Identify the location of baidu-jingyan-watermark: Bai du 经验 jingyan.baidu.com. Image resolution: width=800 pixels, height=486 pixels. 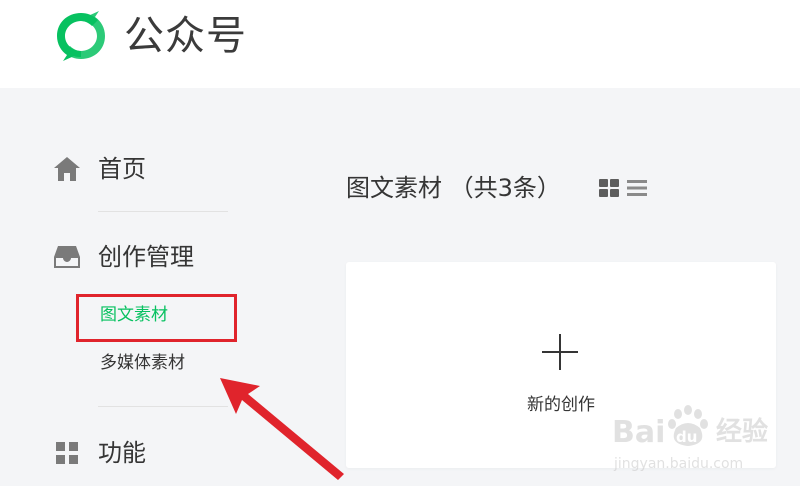
(690, 438).